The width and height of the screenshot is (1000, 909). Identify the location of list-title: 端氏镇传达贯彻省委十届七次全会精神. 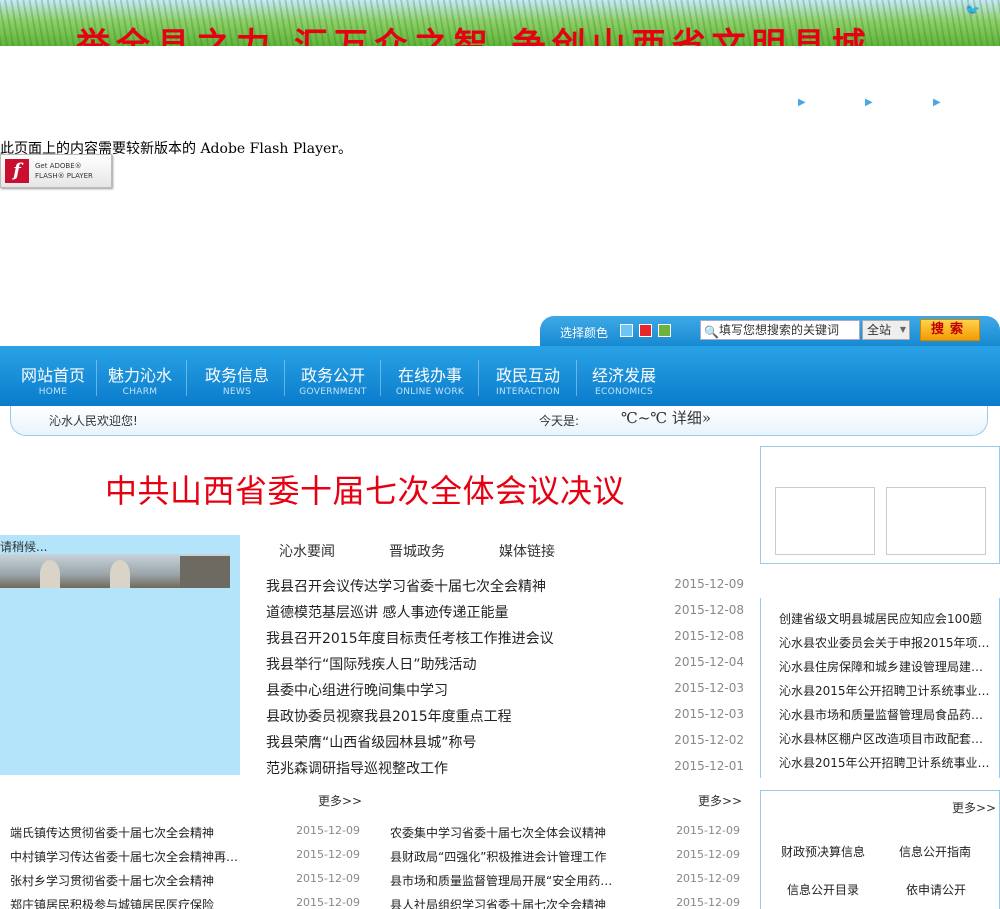
(112, 832).